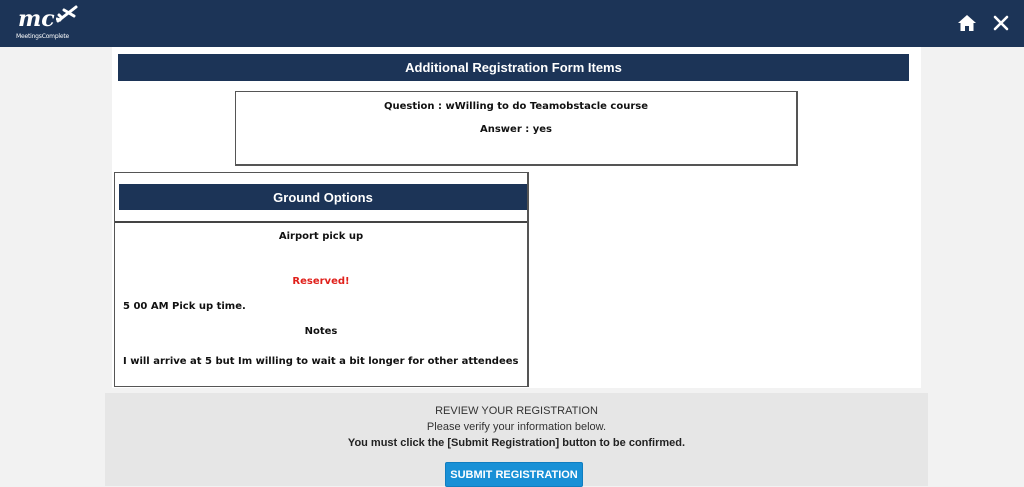  I want to click on review-instruction: Please verify your information below., so click(516, 427).